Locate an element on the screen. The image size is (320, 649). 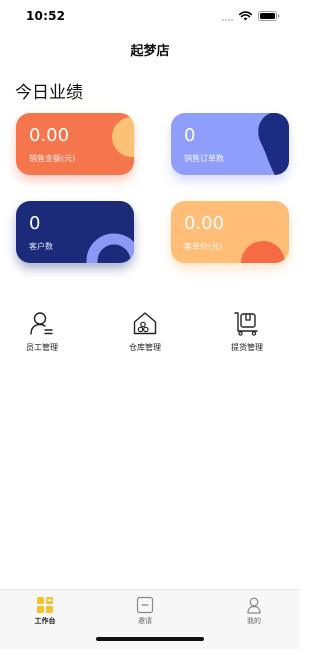
employee-management-button: 员工管理 is located at coordinates (42, 331).